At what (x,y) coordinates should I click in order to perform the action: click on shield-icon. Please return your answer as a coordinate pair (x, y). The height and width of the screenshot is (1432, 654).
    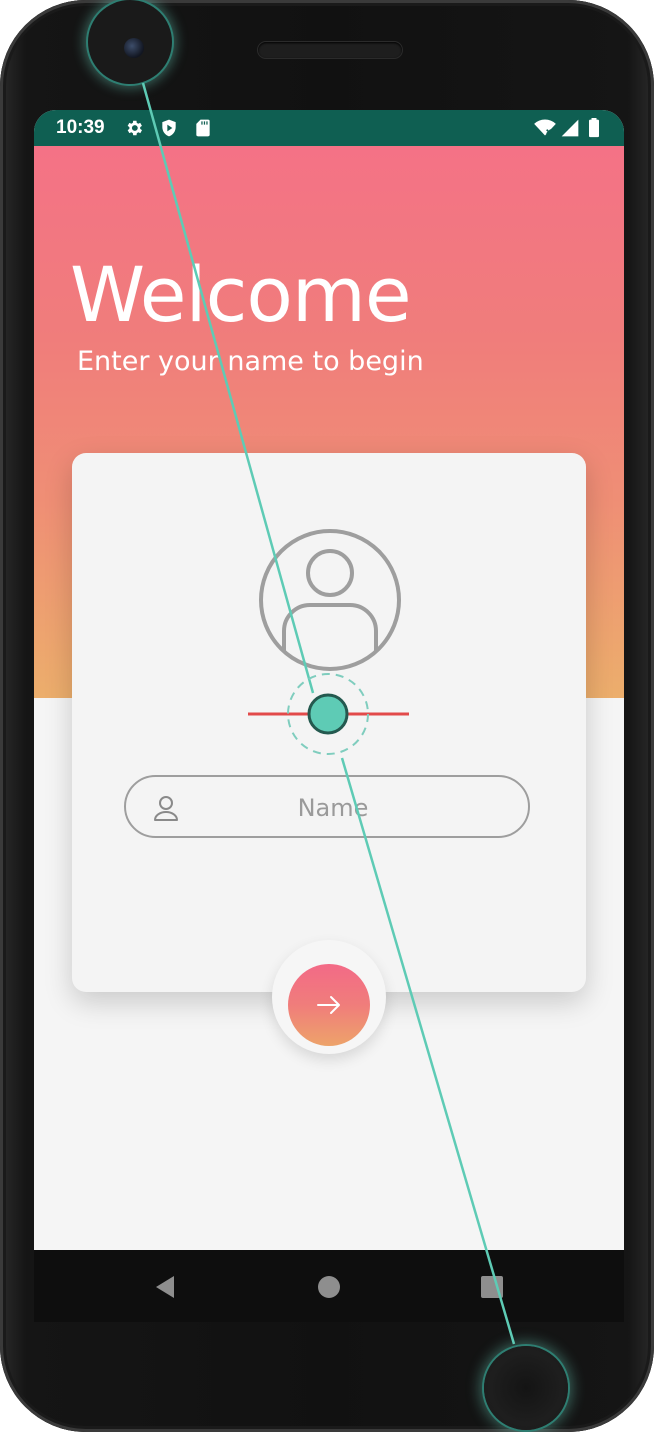
    Looking at the image, I should click on (169, 128).